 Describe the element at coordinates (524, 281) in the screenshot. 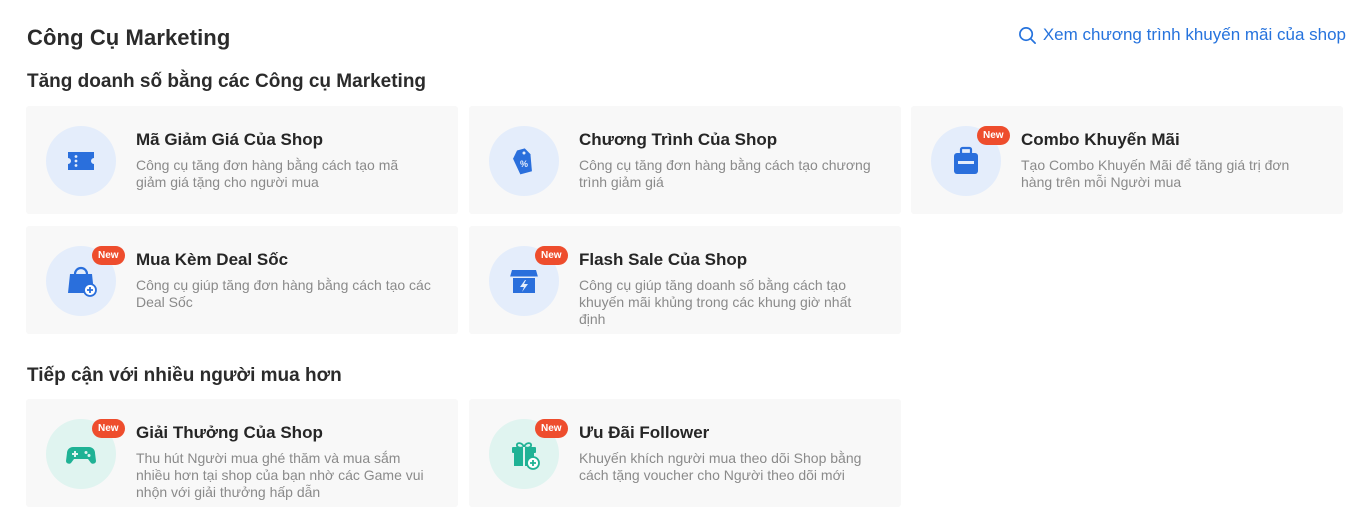

I see `flash-sale-shop-icon` at that location.